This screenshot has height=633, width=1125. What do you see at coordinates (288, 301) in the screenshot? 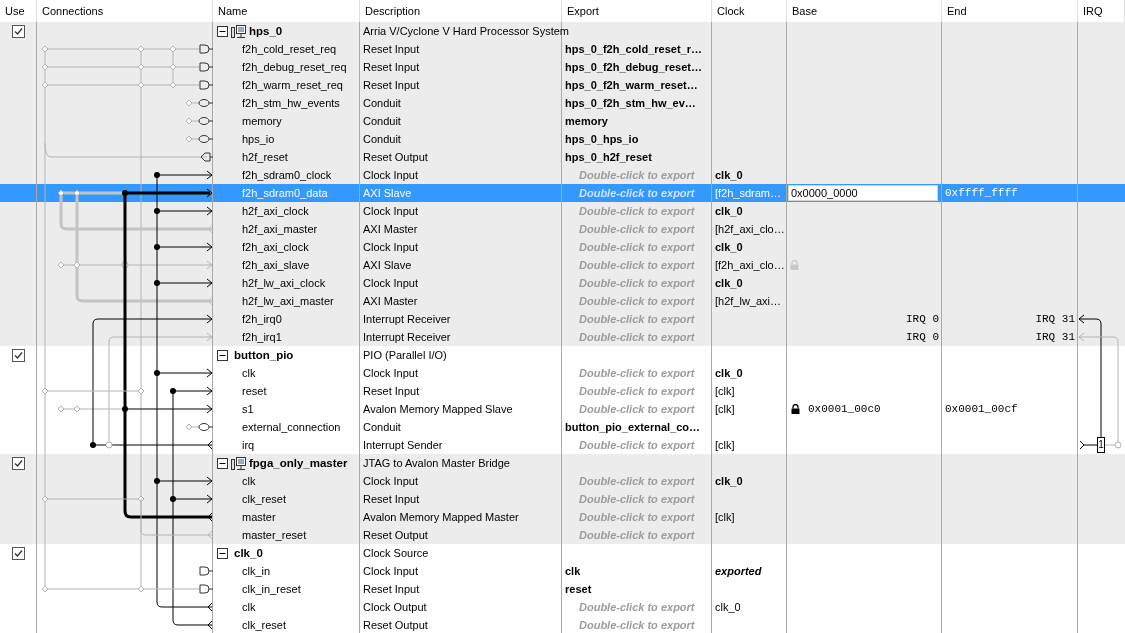
I see `port-name: h2f_lw_axi_master` at bounding box center [288, 301].